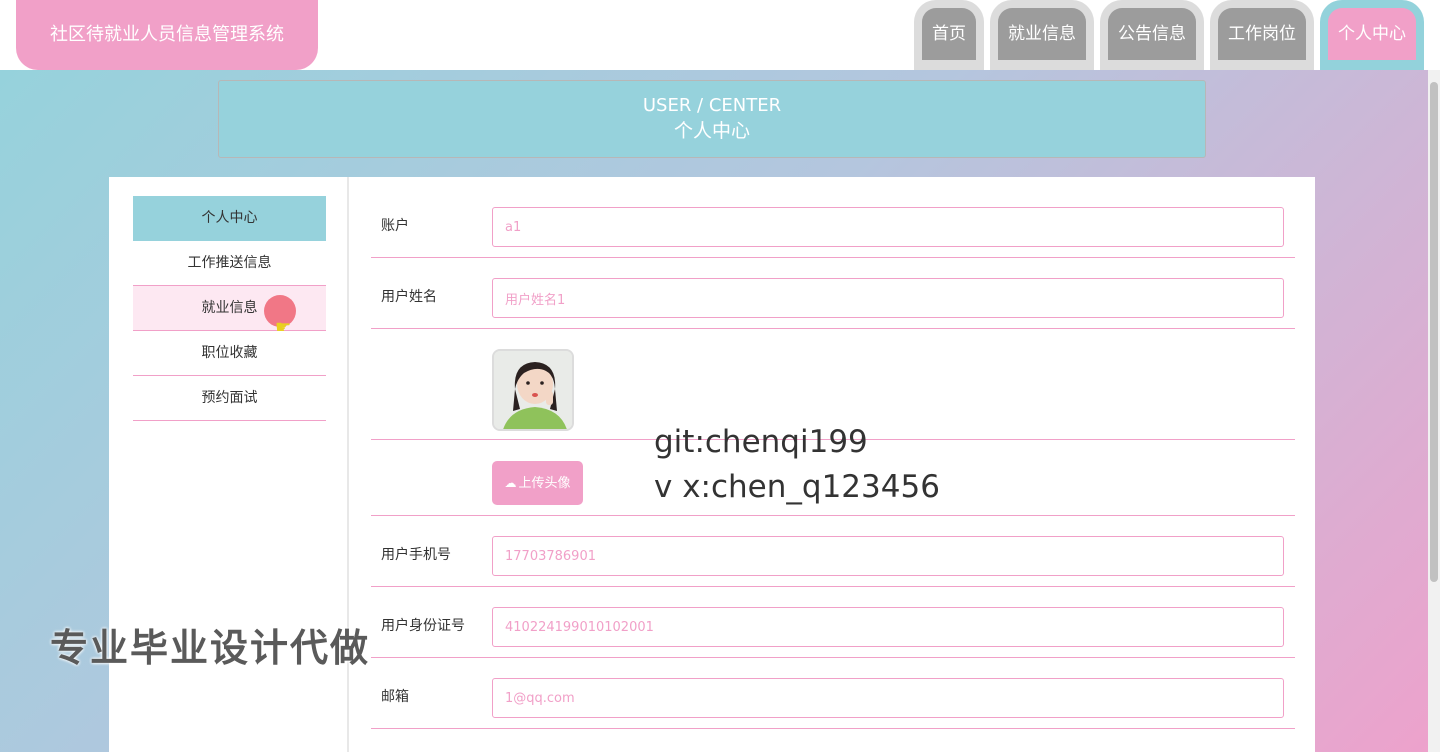 Image resolution: width=1440 pixels, height=752 pixels. I want to click on cloud-upload-icon: ☁, so click(510, 483).